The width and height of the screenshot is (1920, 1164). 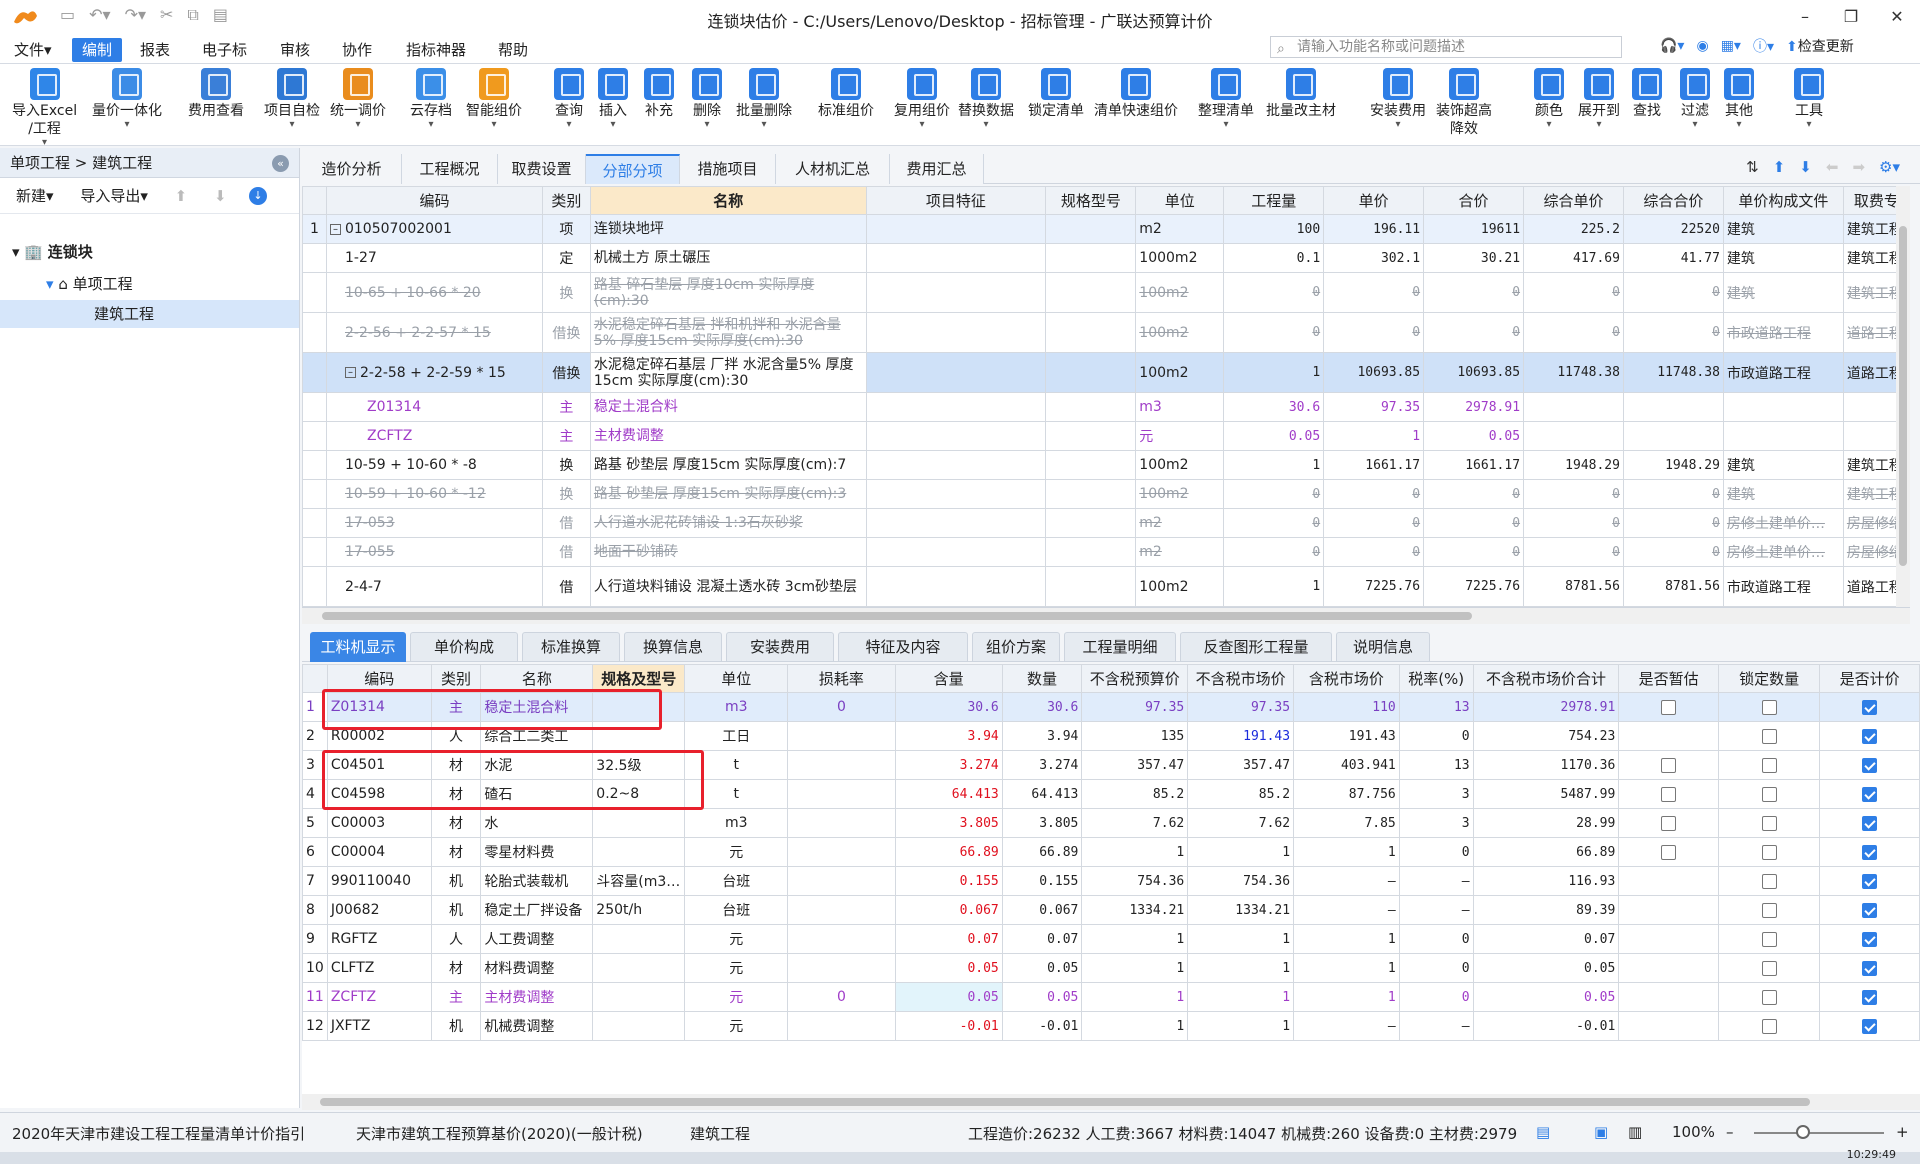 What do you see at coordinates (434, 465) in the screenshot?
I see `table-cell: 10-59 + 10-60 * -8` at bounding box center [434, 465].